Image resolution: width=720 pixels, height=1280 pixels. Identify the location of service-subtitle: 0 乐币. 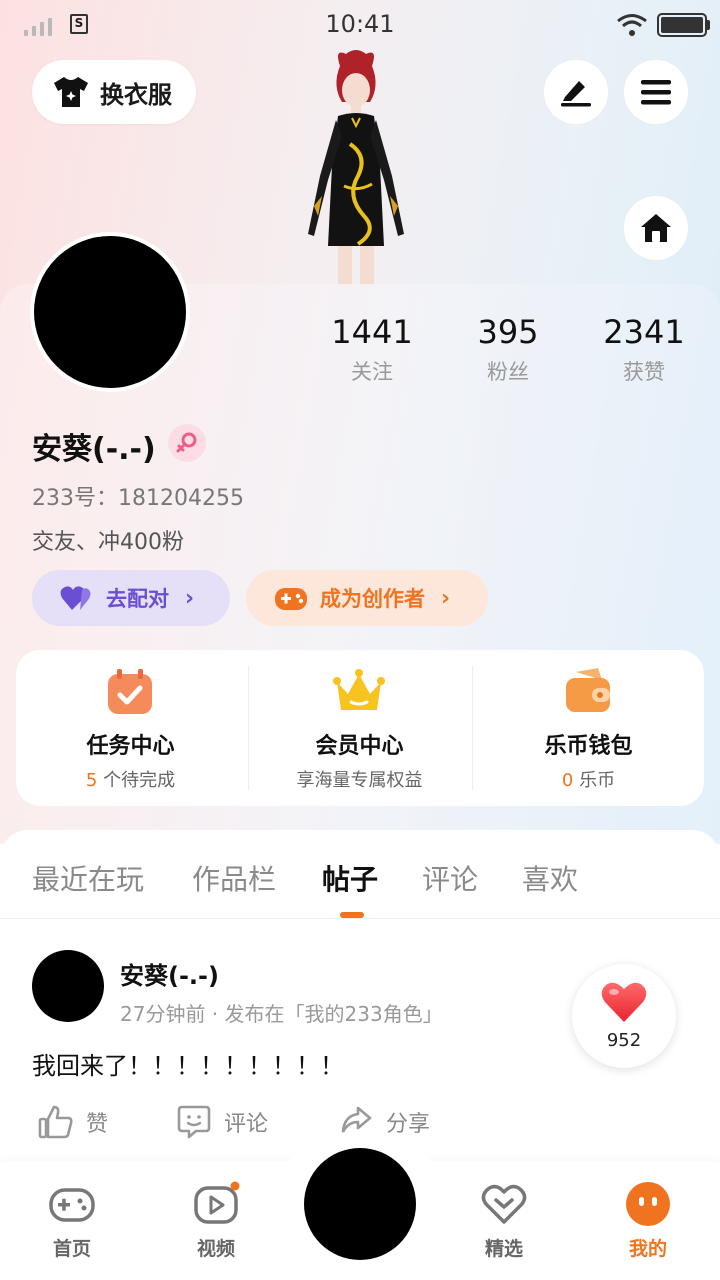
(588, 780).